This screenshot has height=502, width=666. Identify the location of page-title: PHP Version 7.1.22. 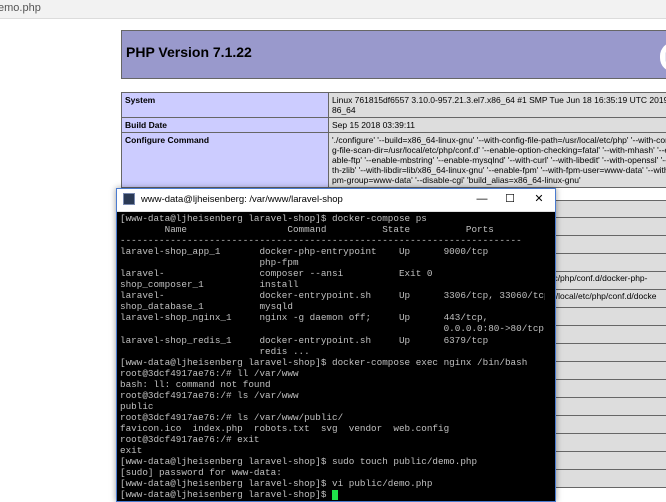
(189, 52).